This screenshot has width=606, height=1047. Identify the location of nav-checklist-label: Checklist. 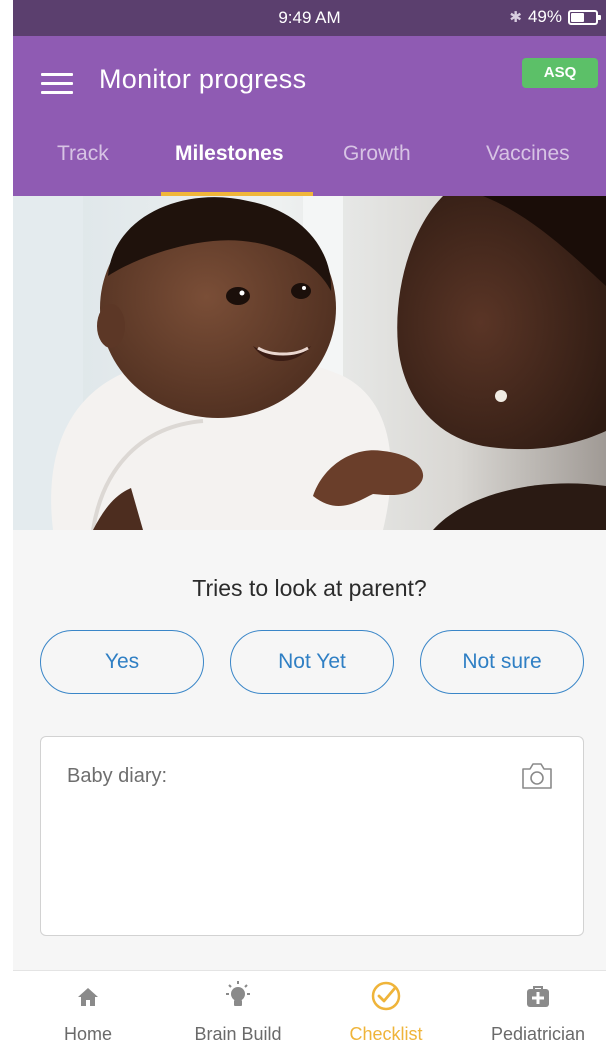
(386, 1034).